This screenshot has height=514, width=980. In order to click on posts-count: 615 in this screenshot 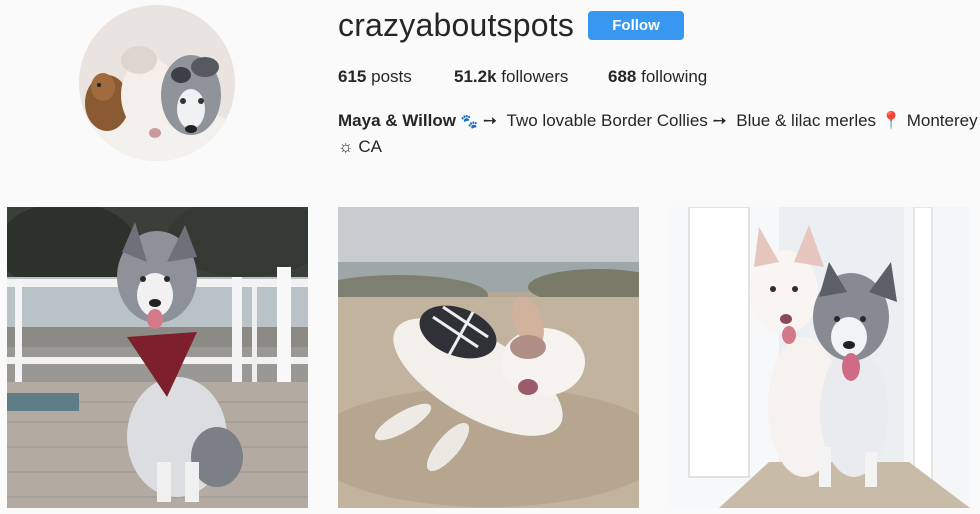, I will do `click(352, 76)`.